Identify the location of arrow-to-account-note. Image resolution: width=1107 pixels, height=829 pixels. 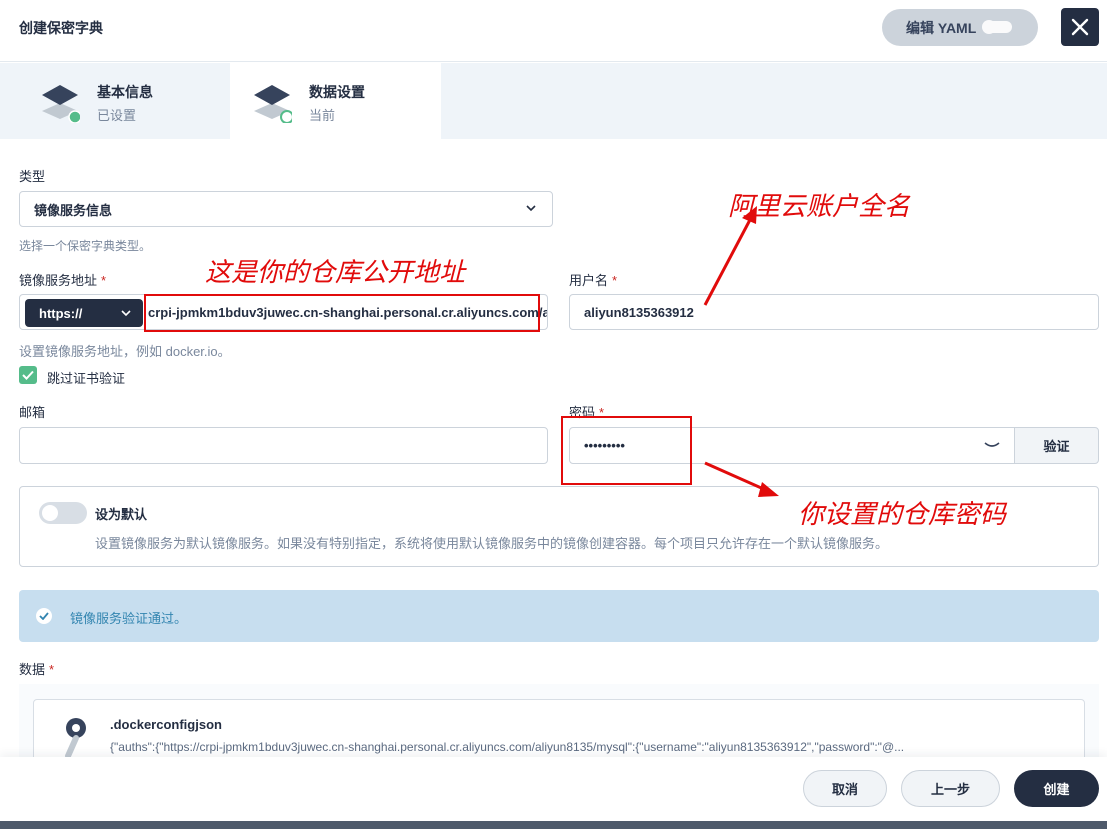
(728, 260).